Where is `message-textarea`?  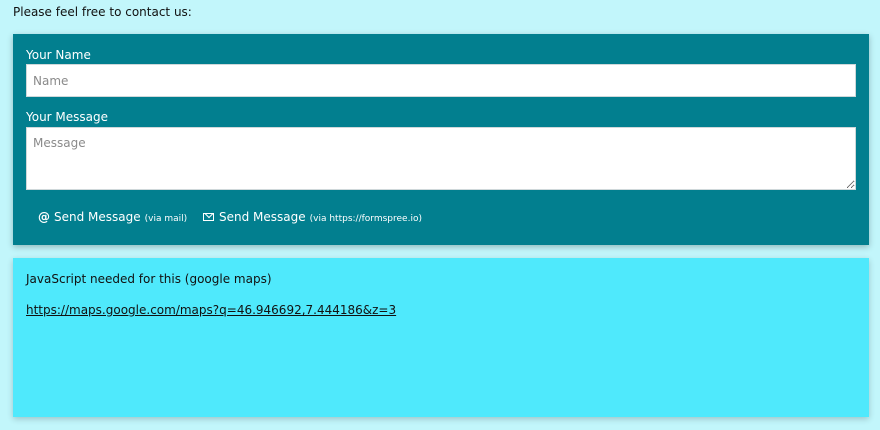
message-textarea is located at coordinates (441, 158).